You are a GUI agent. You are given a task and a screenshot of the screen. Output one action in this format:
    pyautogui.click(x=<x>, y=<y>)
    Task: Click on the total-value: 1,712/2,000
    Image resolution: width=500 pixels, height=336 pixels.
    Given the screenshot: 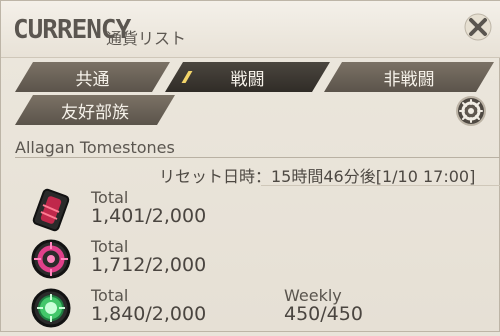 What is the action you would take?
    pyautogui.click(x=149, y=265)
    